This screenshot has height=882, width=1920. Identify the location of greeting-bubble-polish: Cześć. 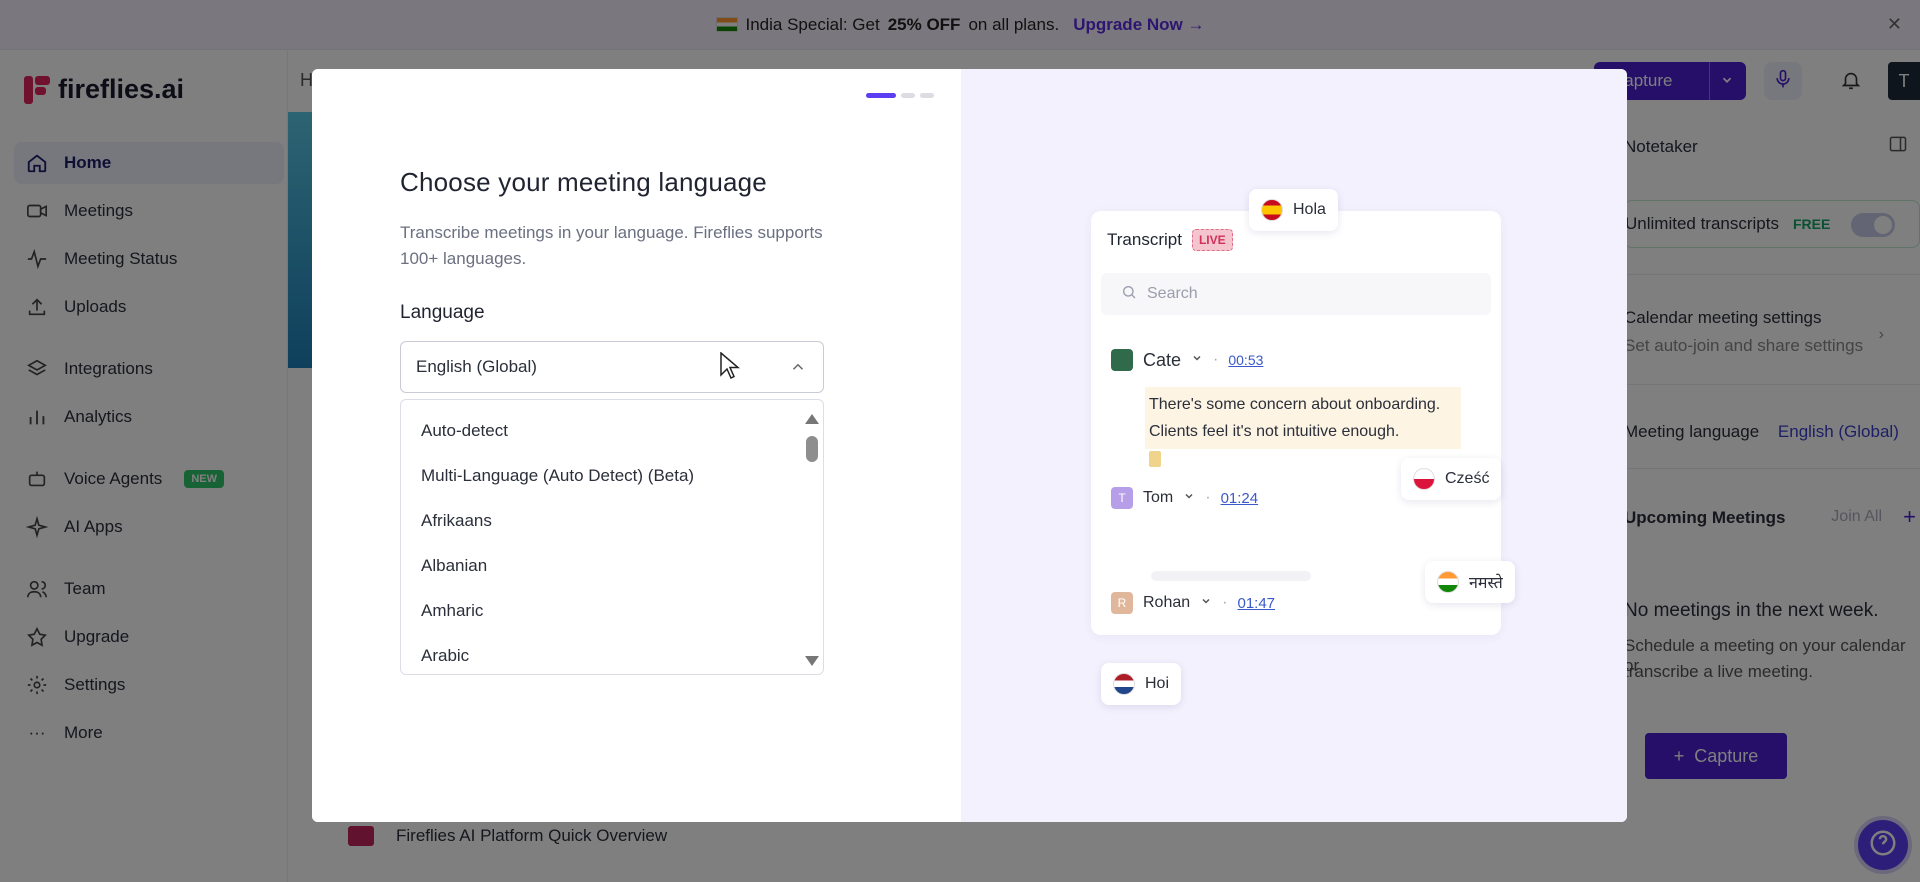
(1451, 479).